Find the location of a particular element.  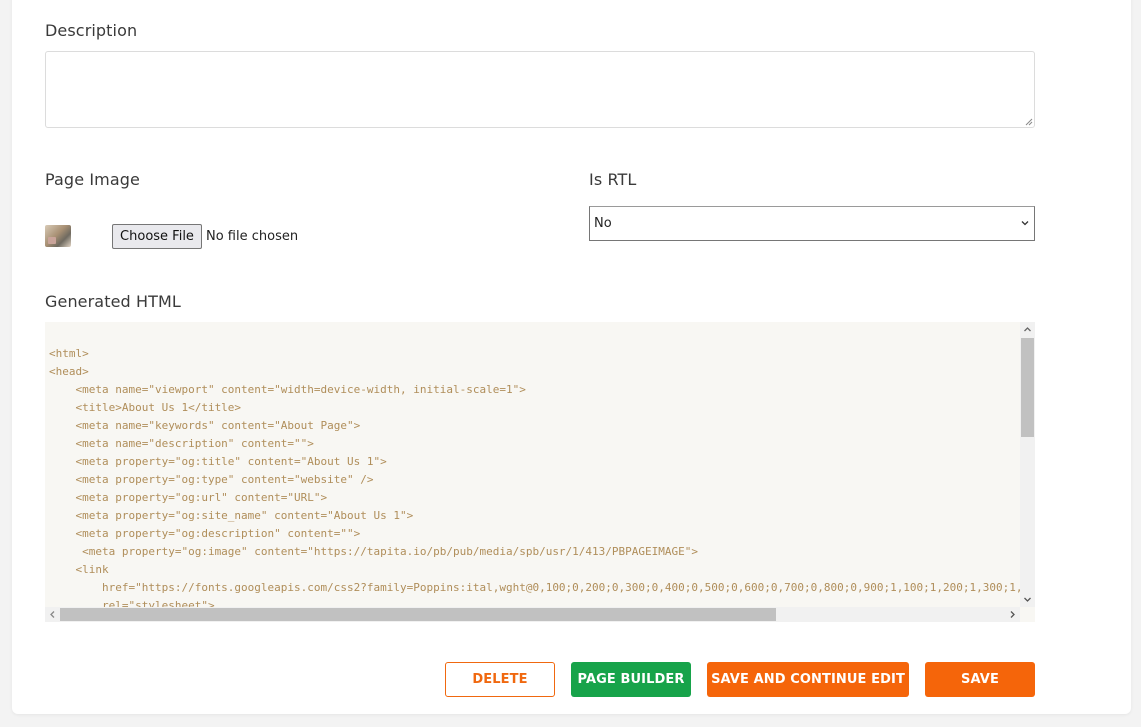

code-line: <meta property="og:url" content="URL"> is located at coordinates (188, 497).